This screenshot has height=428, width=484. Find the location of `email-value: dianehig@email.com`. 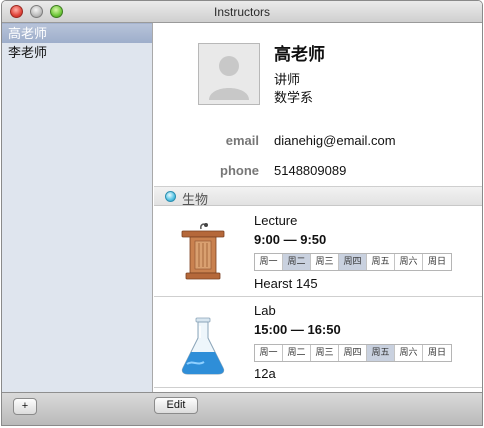

email-value: dianehig@email.com is located at coordinates (335, 140).